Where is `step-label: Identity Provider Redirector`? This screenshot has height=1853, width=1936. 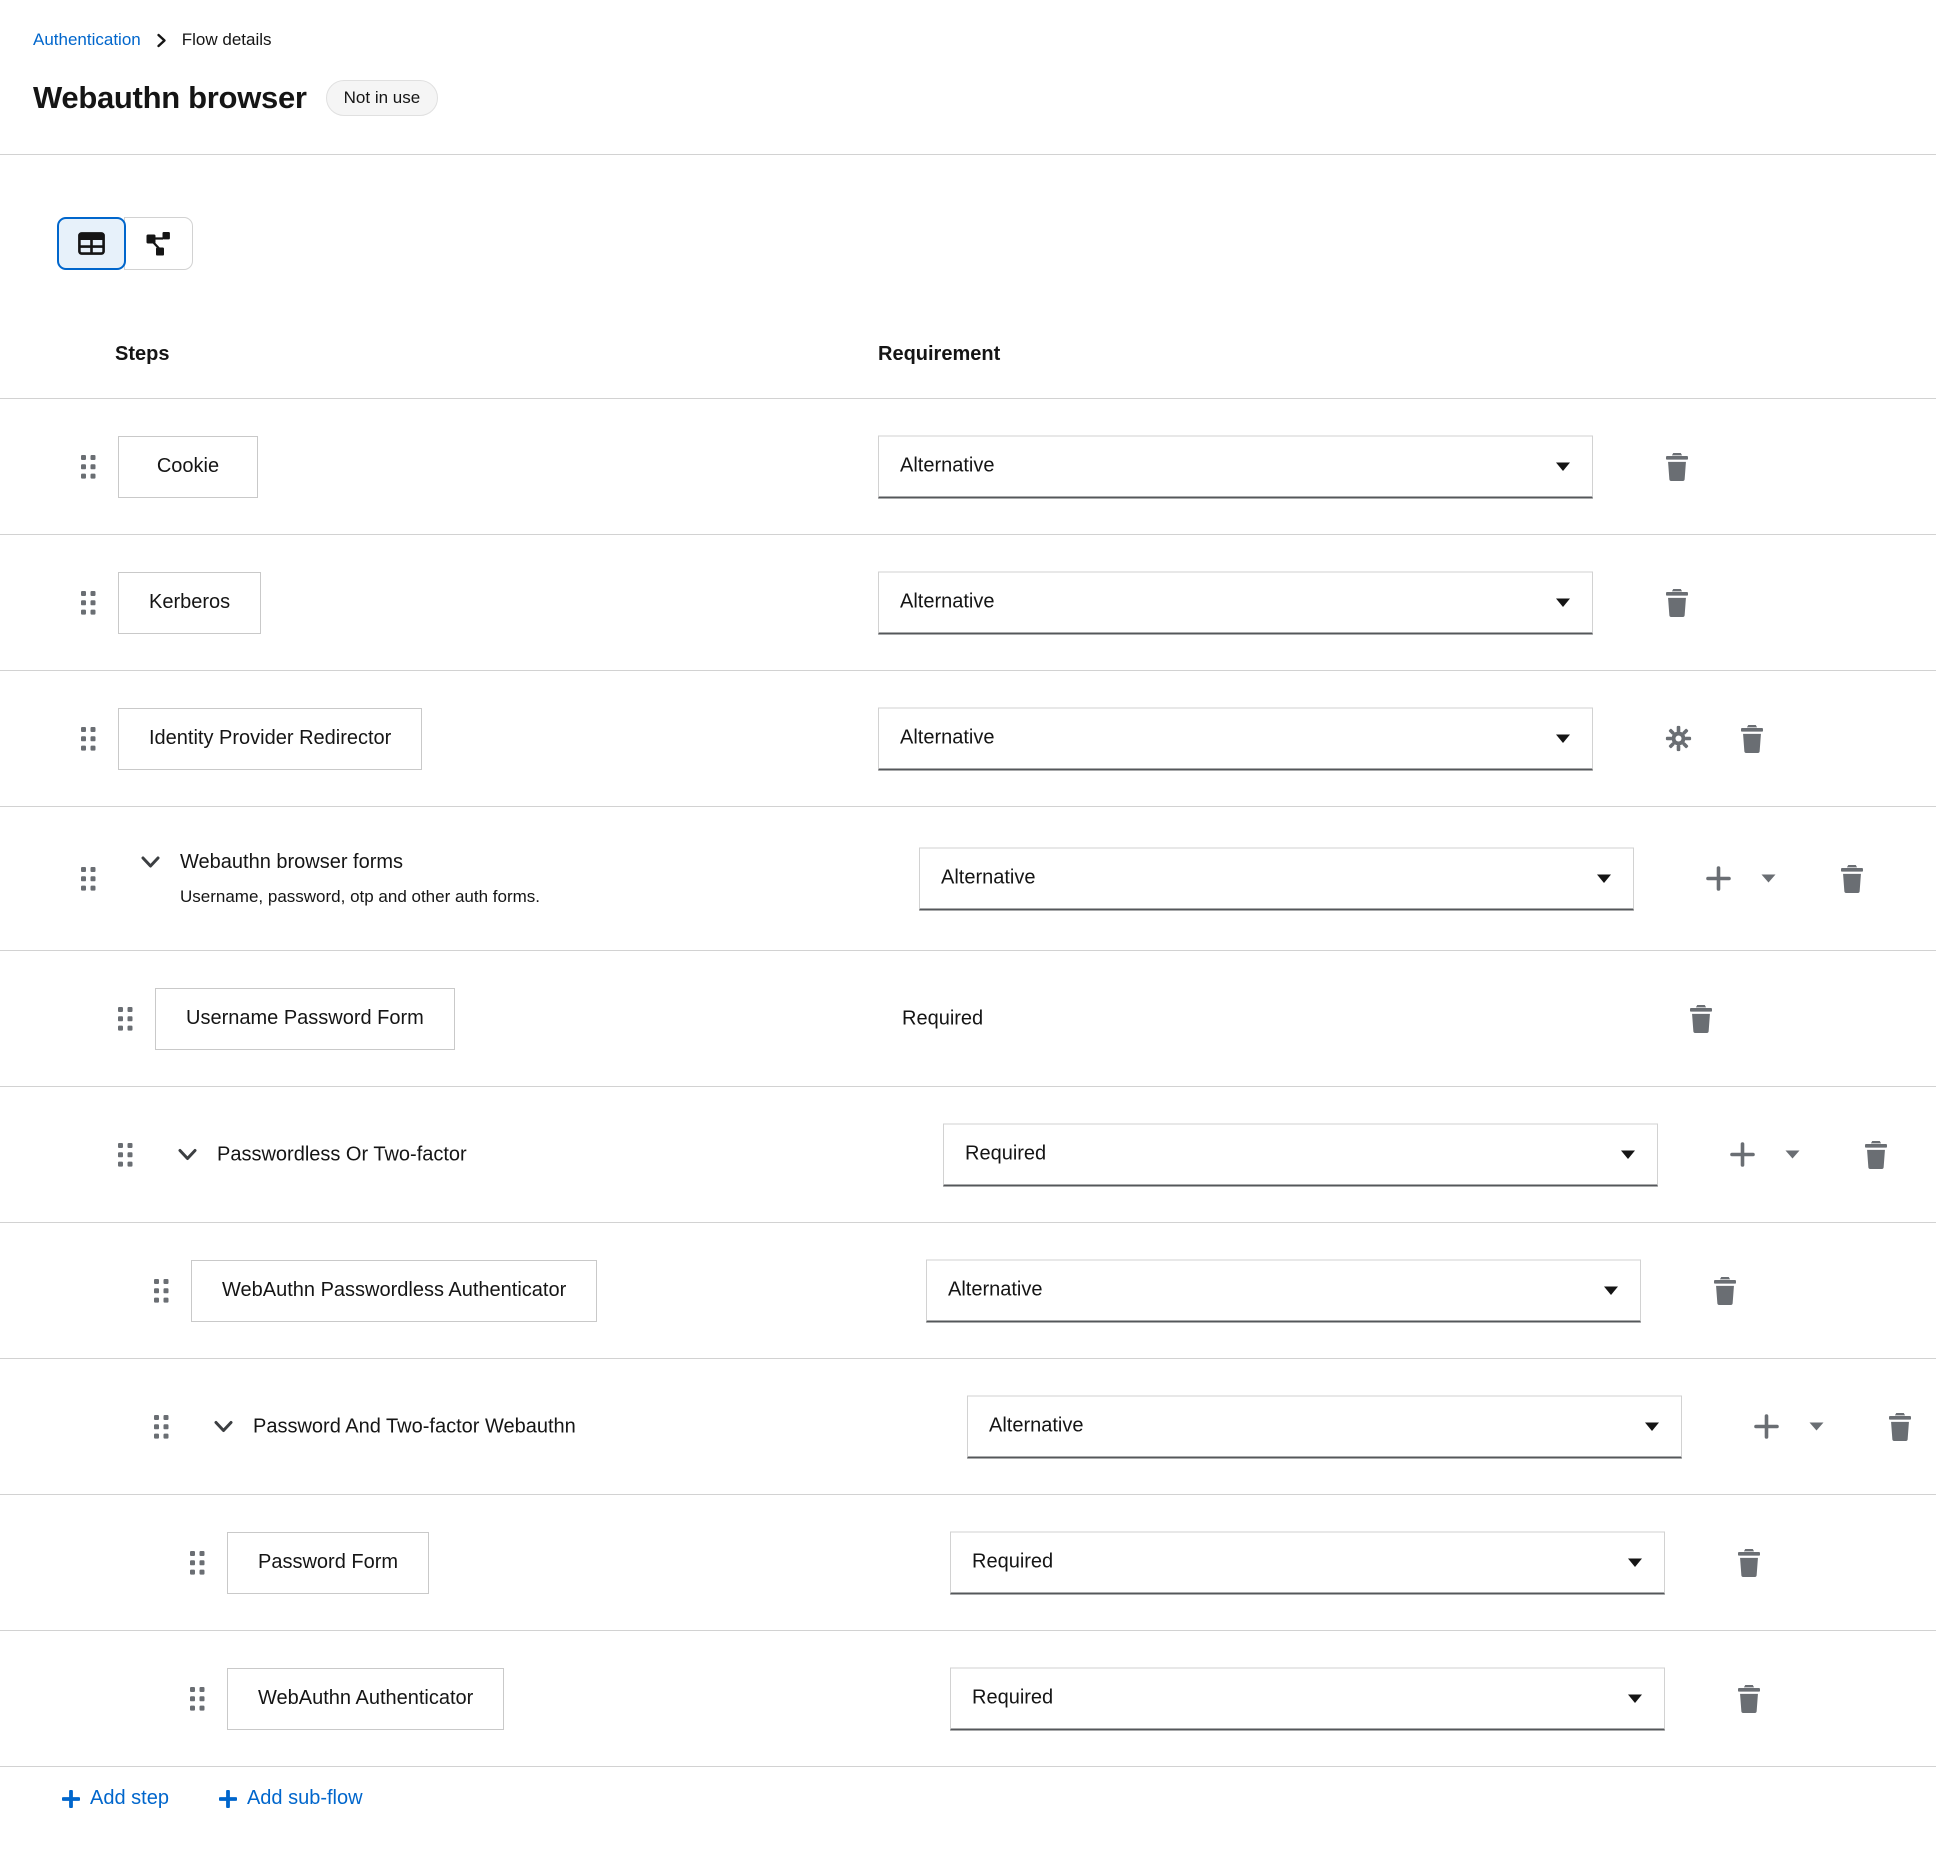
step-label: Identity Provider Redirector is located at coordinates (270, 738).